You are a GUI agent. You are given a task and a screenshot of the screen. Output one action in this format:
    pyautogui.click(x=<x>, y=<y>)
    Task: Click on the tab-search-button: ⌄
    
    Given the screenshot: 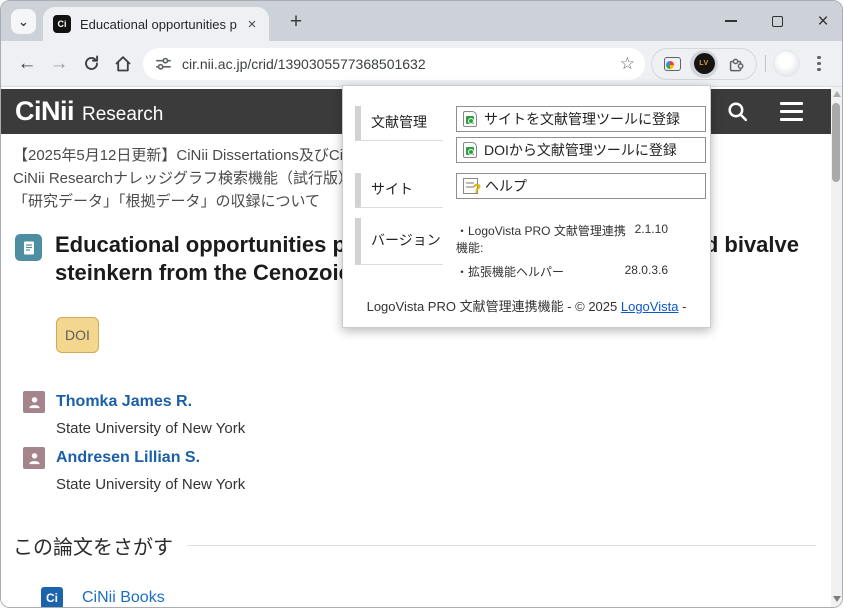 What is the action you would take?
    pyautogui.click(x=23, y=21)
    